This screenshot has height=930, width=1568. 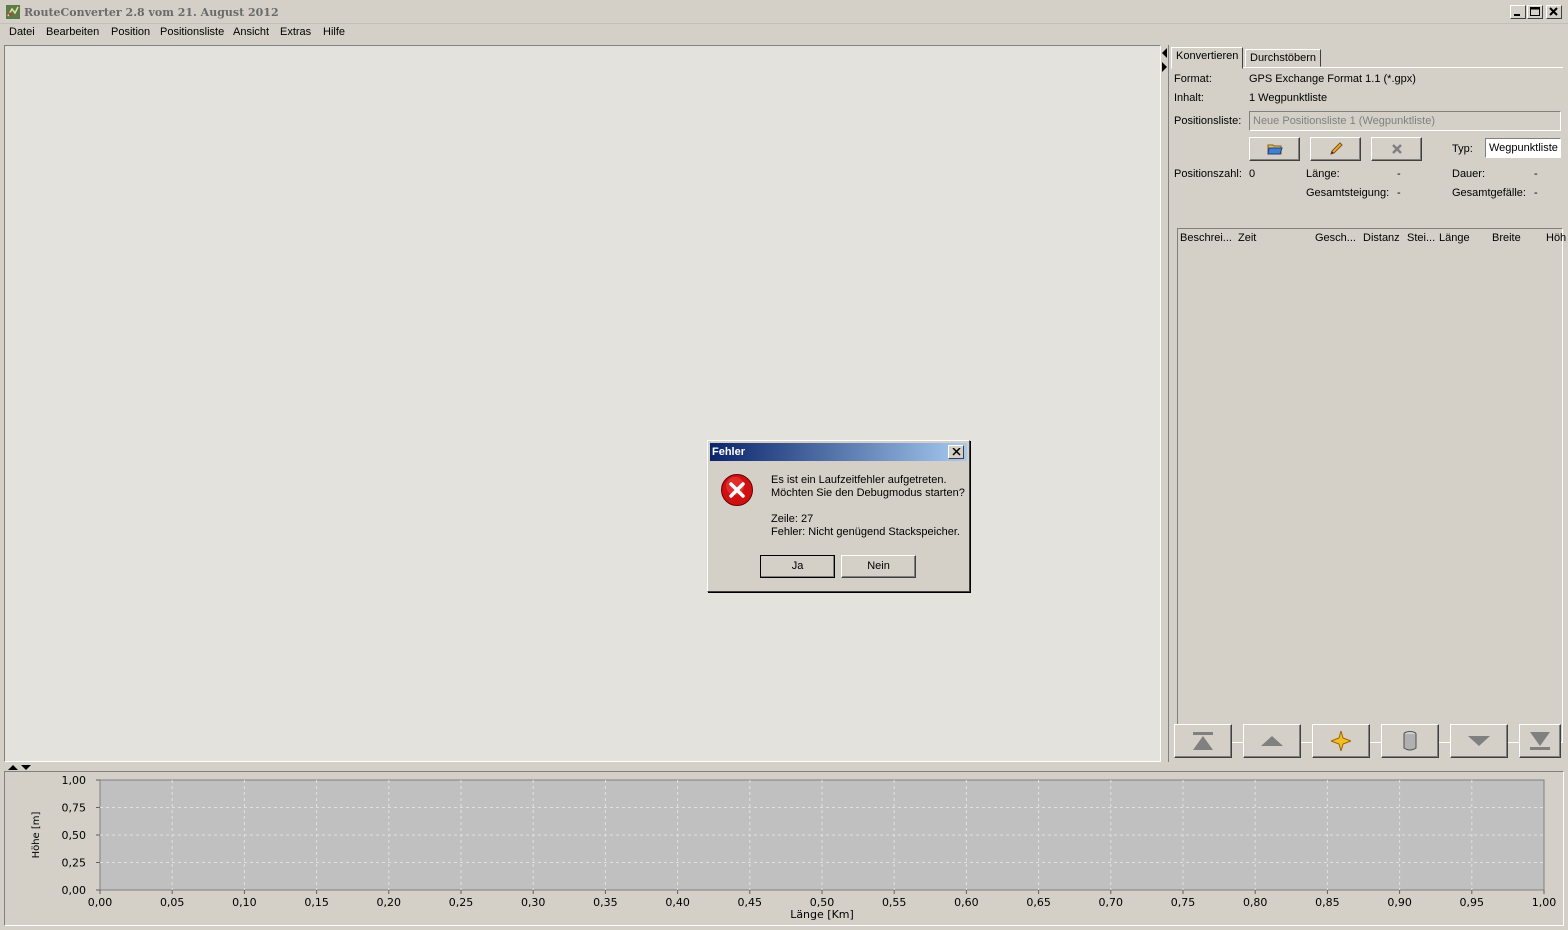 I want to click on move-to-top-button, so click(x=1203, y=741).